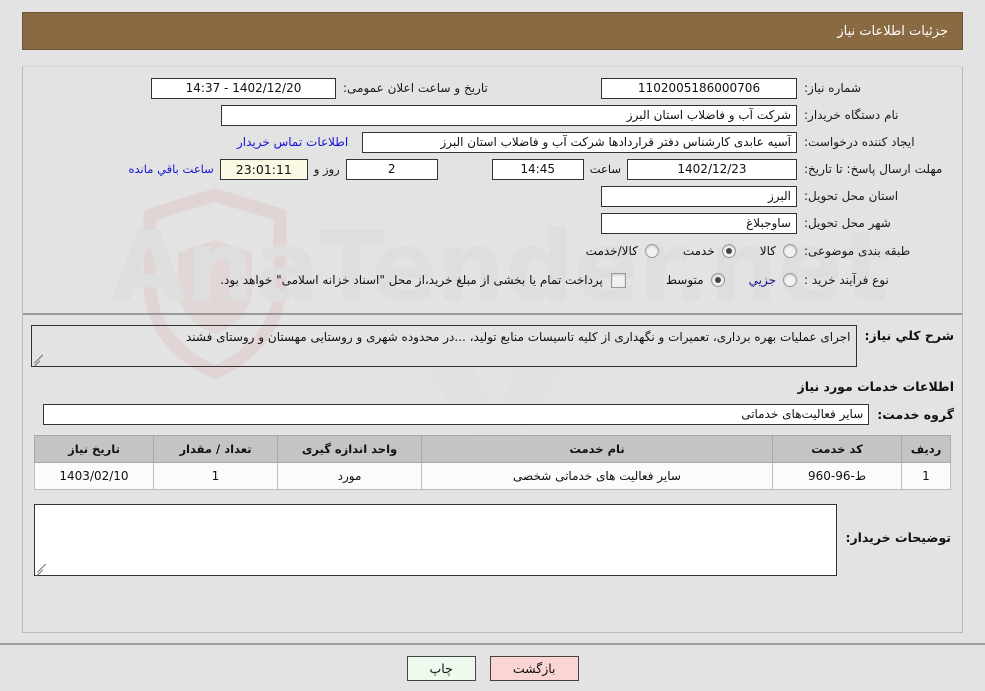  I want to click on hour-label: ساعت, so click(605, 169).